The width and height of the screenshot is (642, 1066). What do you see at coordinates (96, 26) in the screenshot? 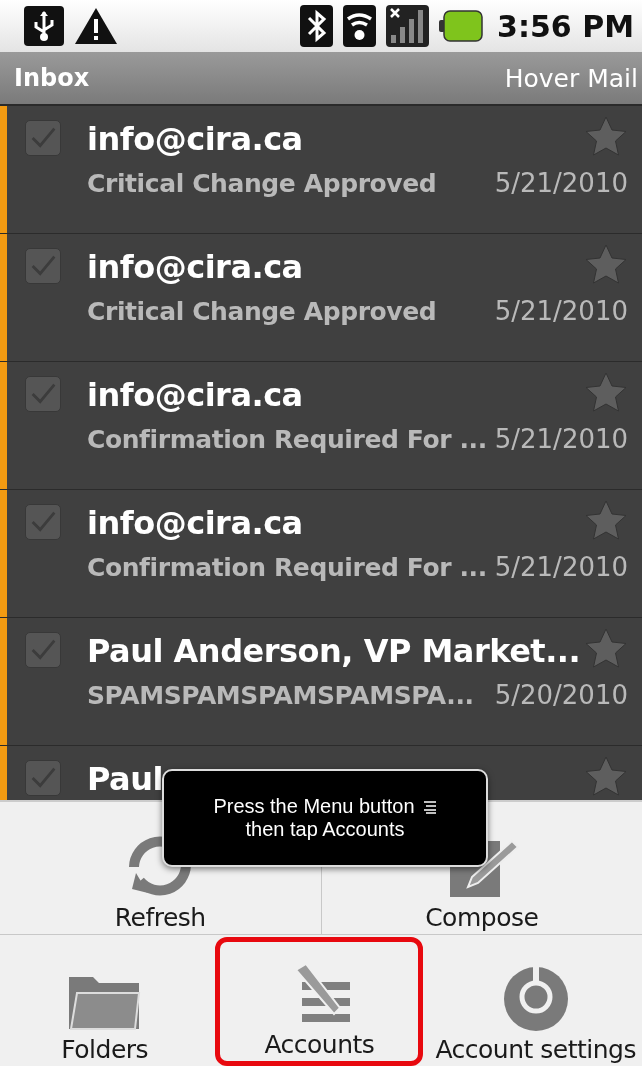
I see `warning-icon` at bounding box center [96, 26].